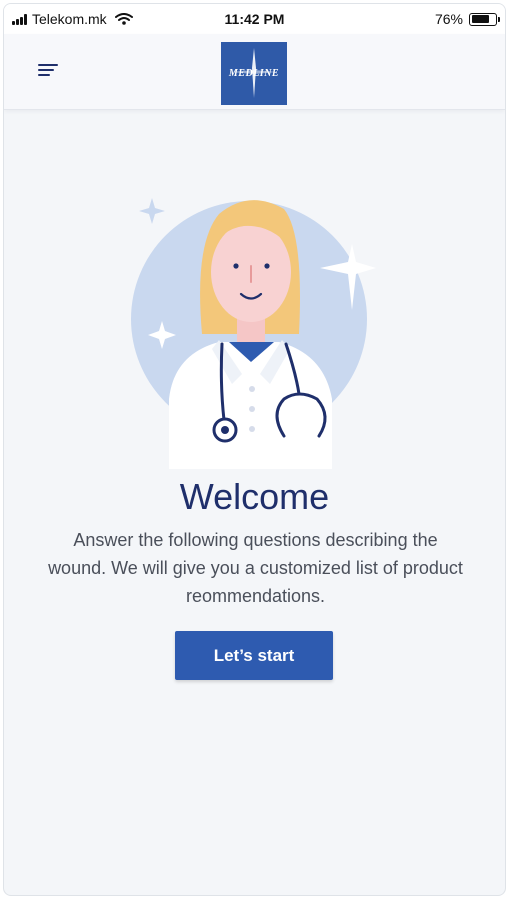 This screenshot has width=512, height=900. Describe the element at coordinates (467, 19) in the screenshot. I see `status-right: 76%` at that location.